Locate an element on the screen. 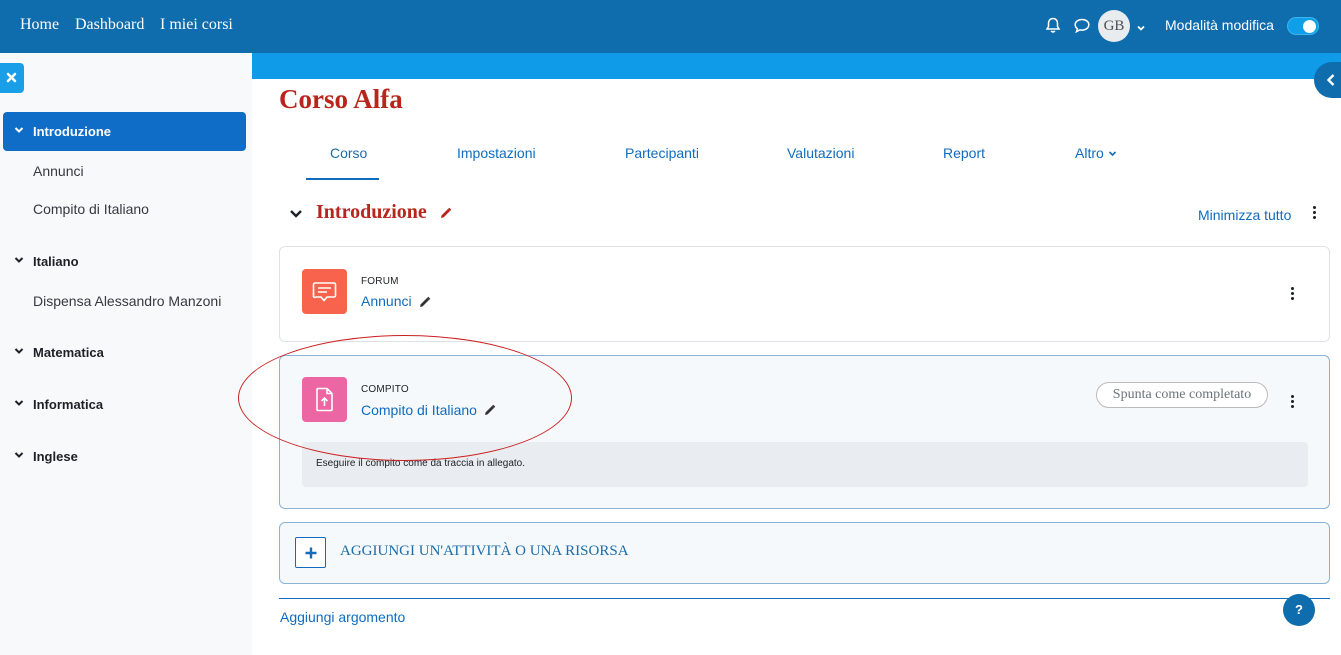 The image size is (1341, 655). drawer-section-label: Italiano is located at coordinates (56, 261).